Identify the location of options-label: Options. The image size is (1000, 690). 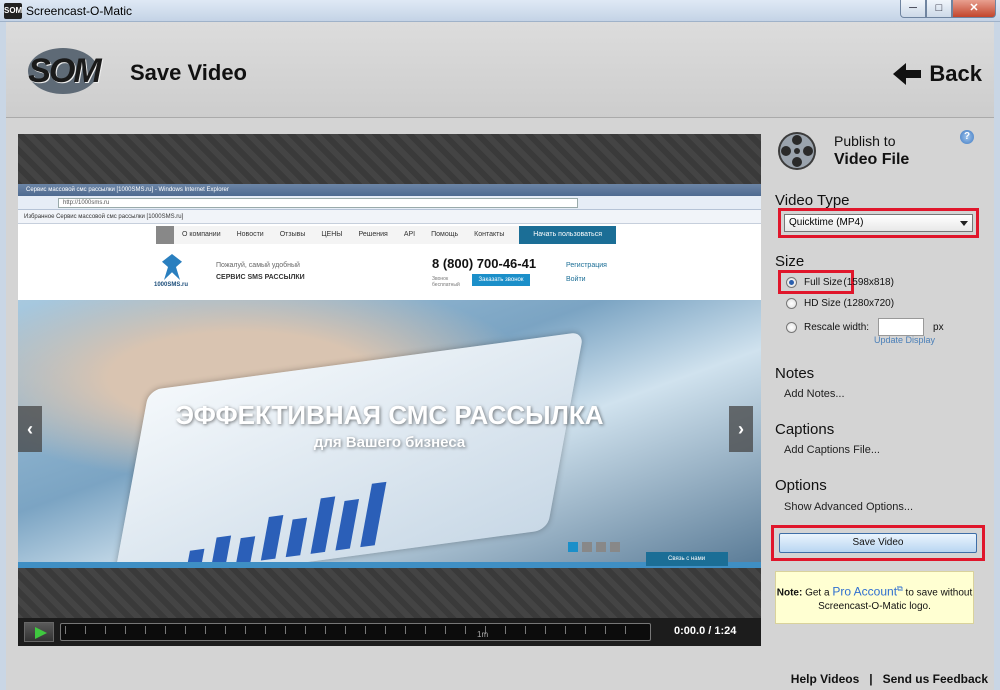
(801, 485).